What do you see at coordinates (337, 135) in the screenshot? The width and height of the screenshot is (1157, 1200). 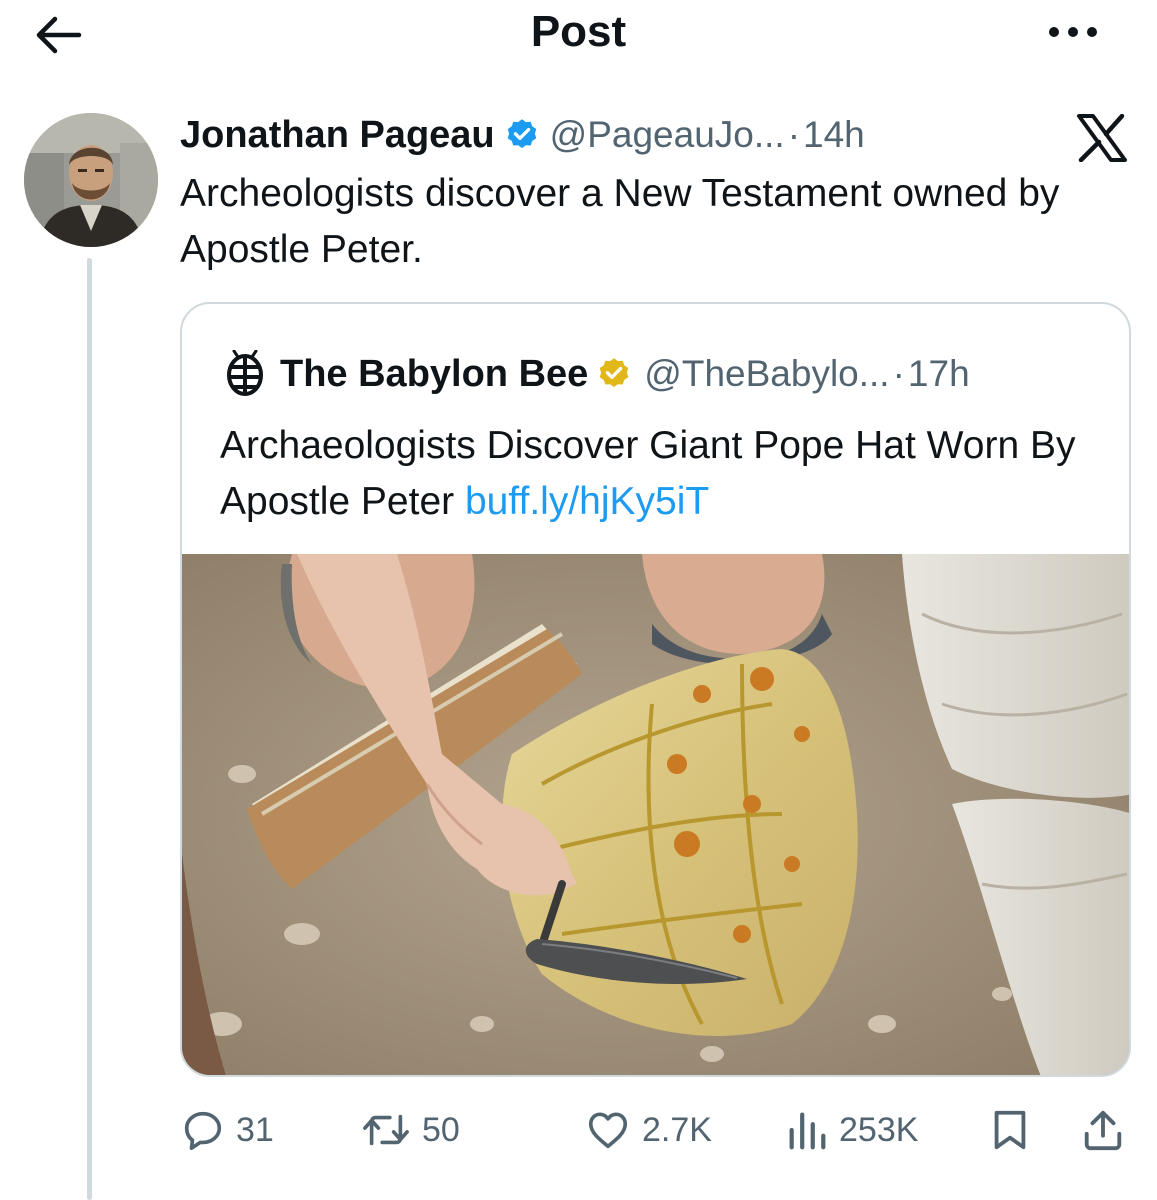 I see `author-name: Jonathan Pageau` at bounding box center [337, 135].